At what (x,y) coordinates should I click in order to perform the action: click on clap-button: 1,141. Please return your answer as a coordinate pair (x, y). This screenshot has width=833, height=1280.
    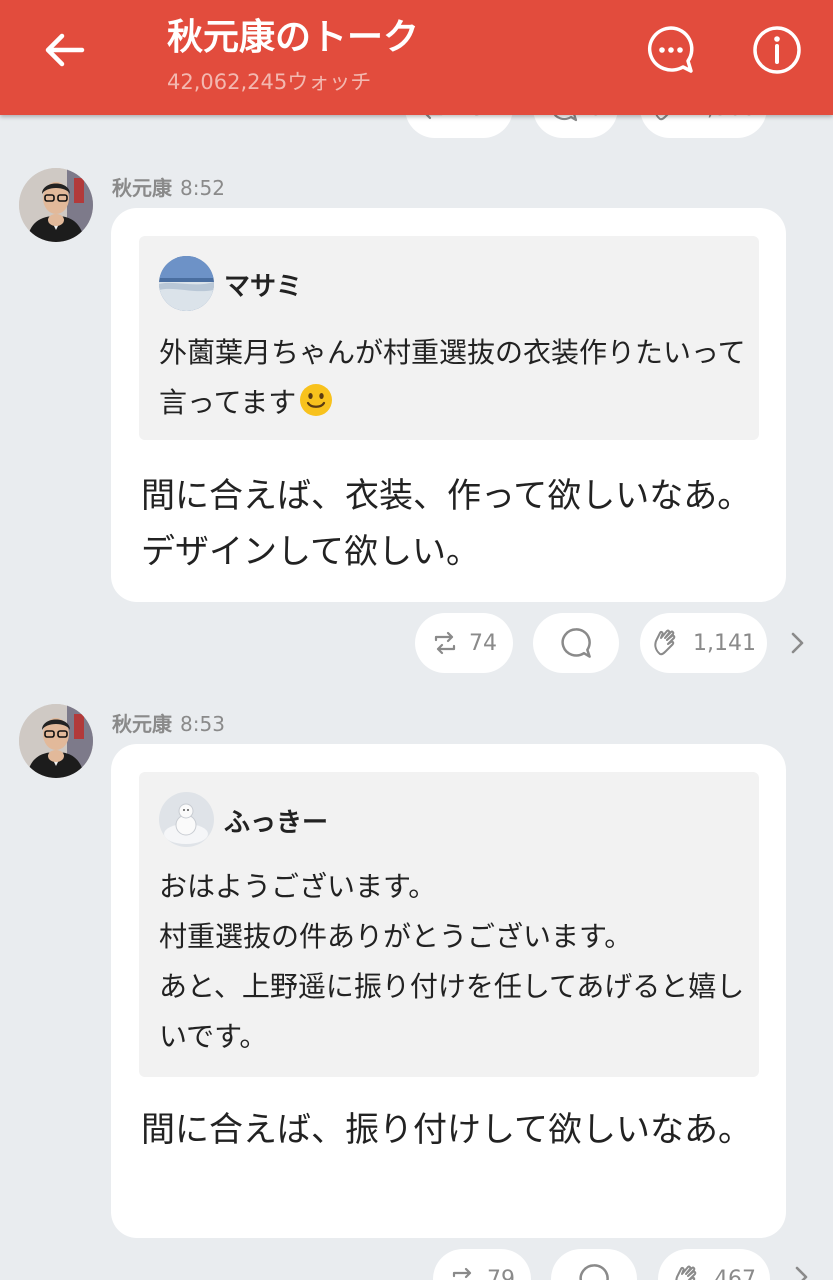
    Looking at the image, I should click on (703, 643).